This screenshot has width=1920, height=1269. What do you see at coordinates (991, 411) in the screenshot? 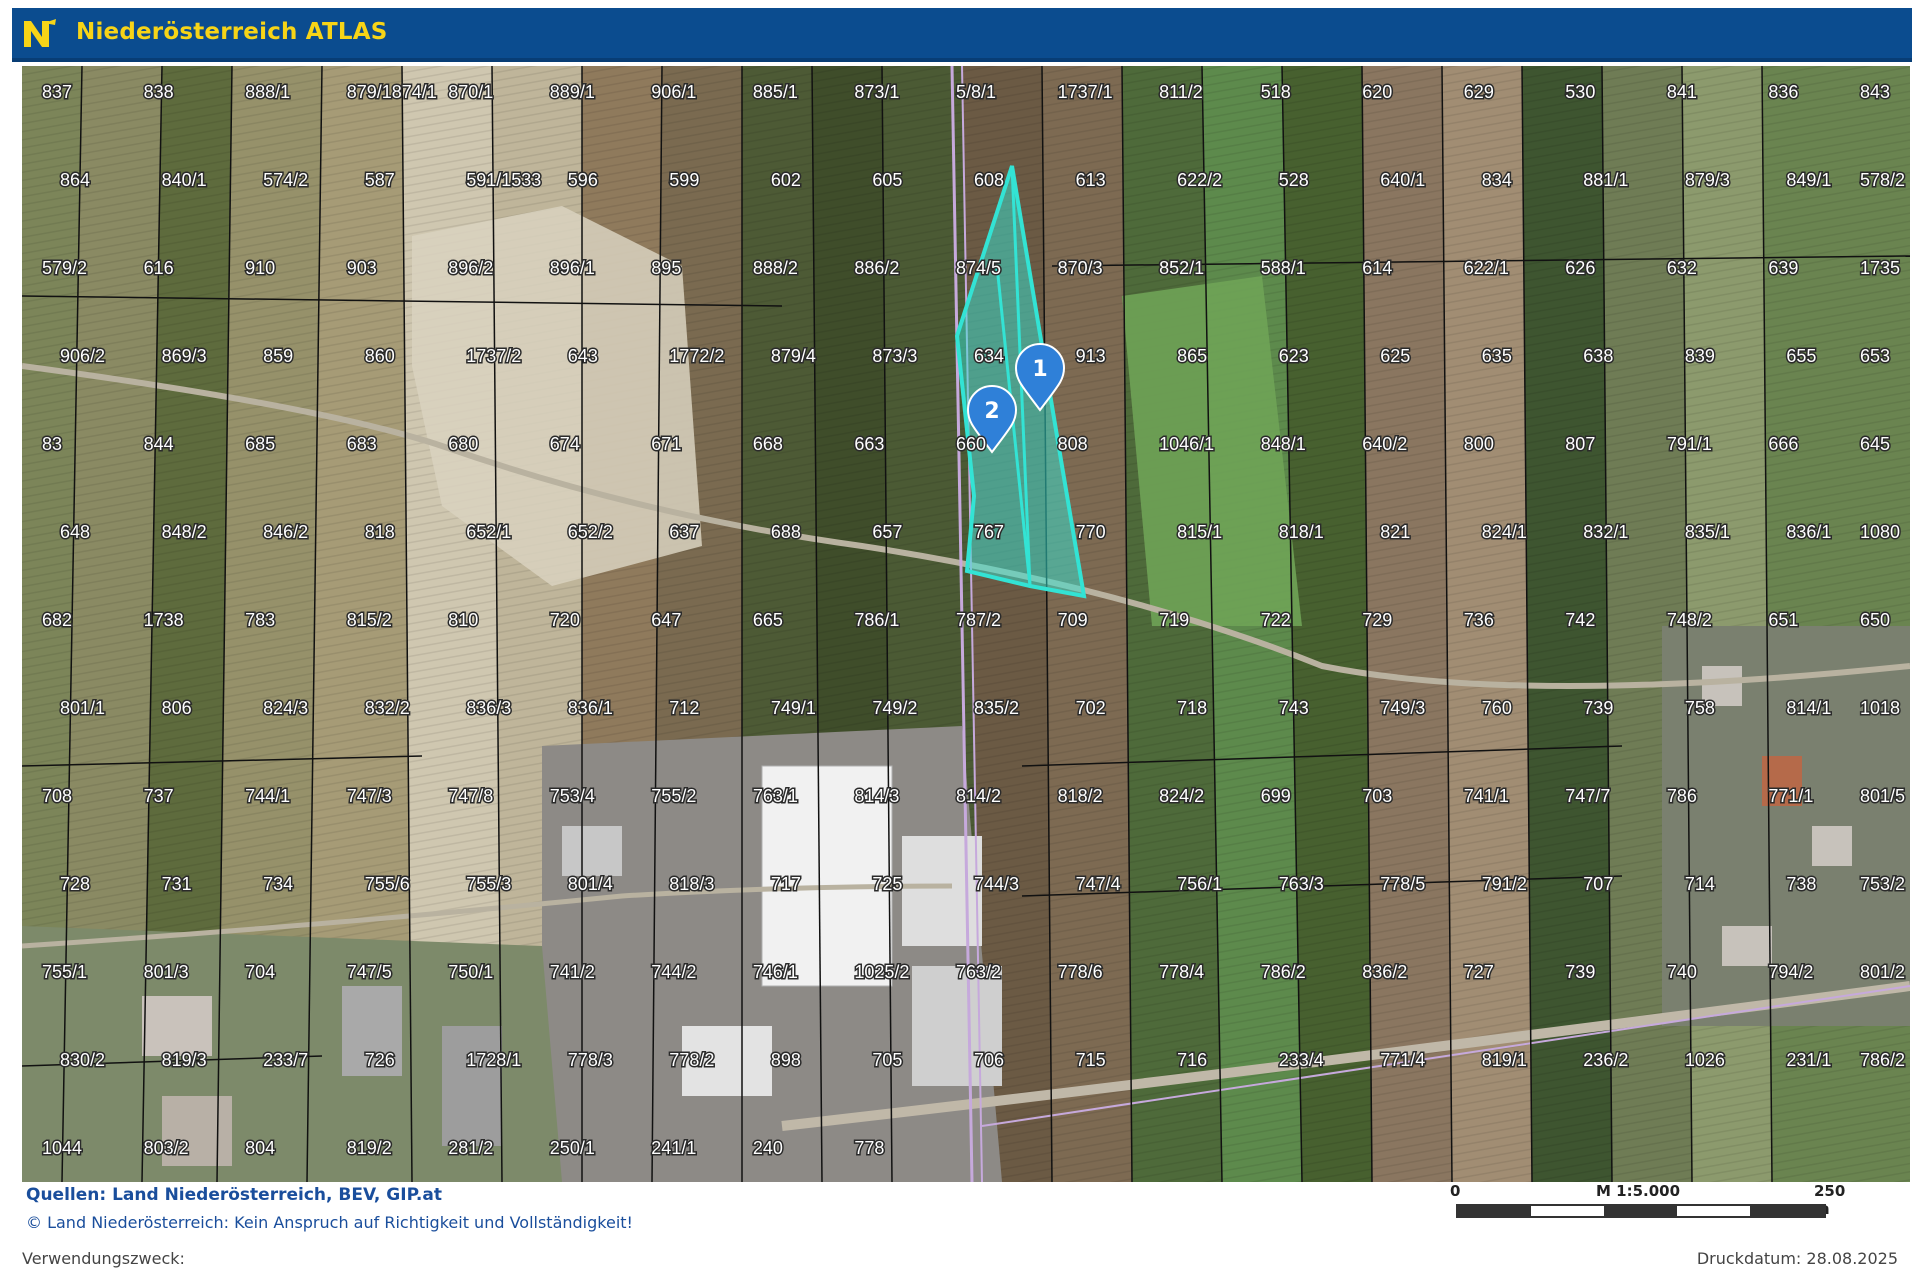
I see `marker-label-2: 2` at bounding box center [991, 411].